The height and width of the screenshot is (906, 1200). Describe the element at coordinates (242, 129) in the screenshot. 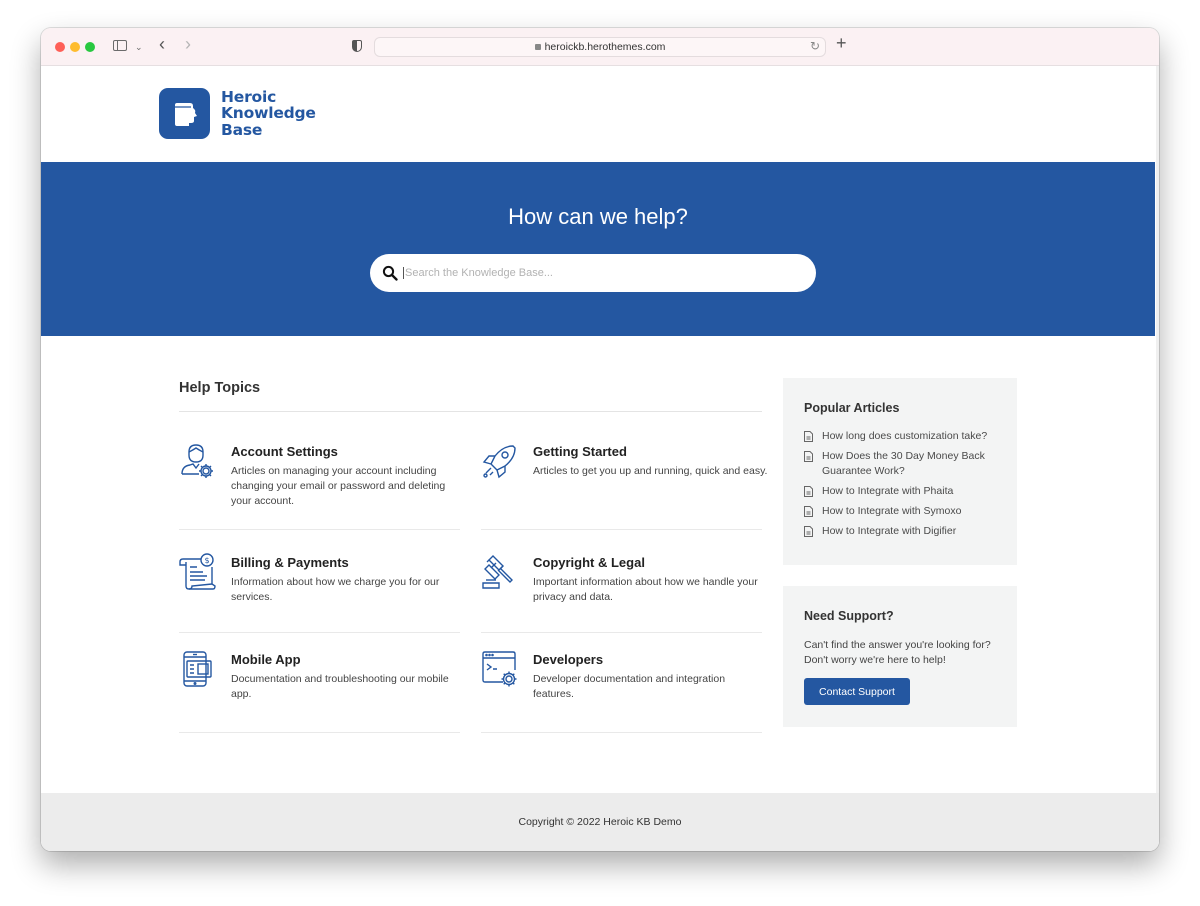

I see `logo-line-3: Base` at that location.